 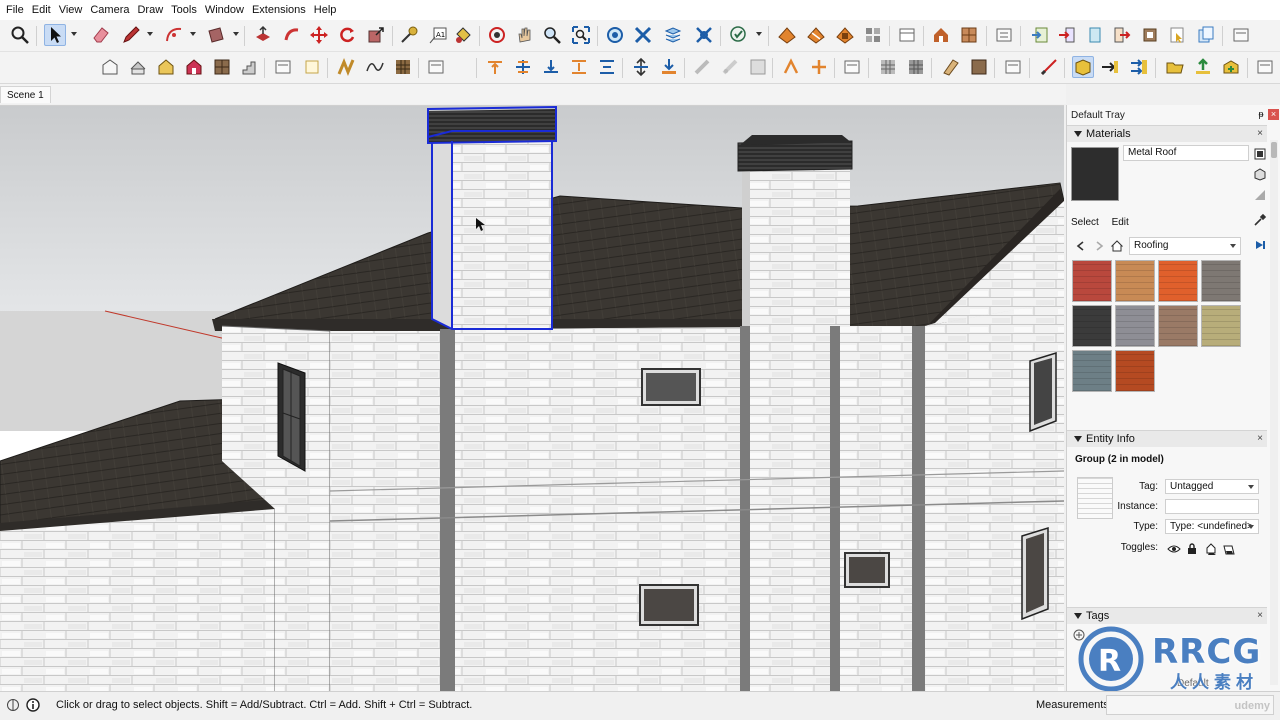 What do you see at coordinates (643, 35) in the screenshot?
I see `section-fill-icon` at bounding box center [643, 35].